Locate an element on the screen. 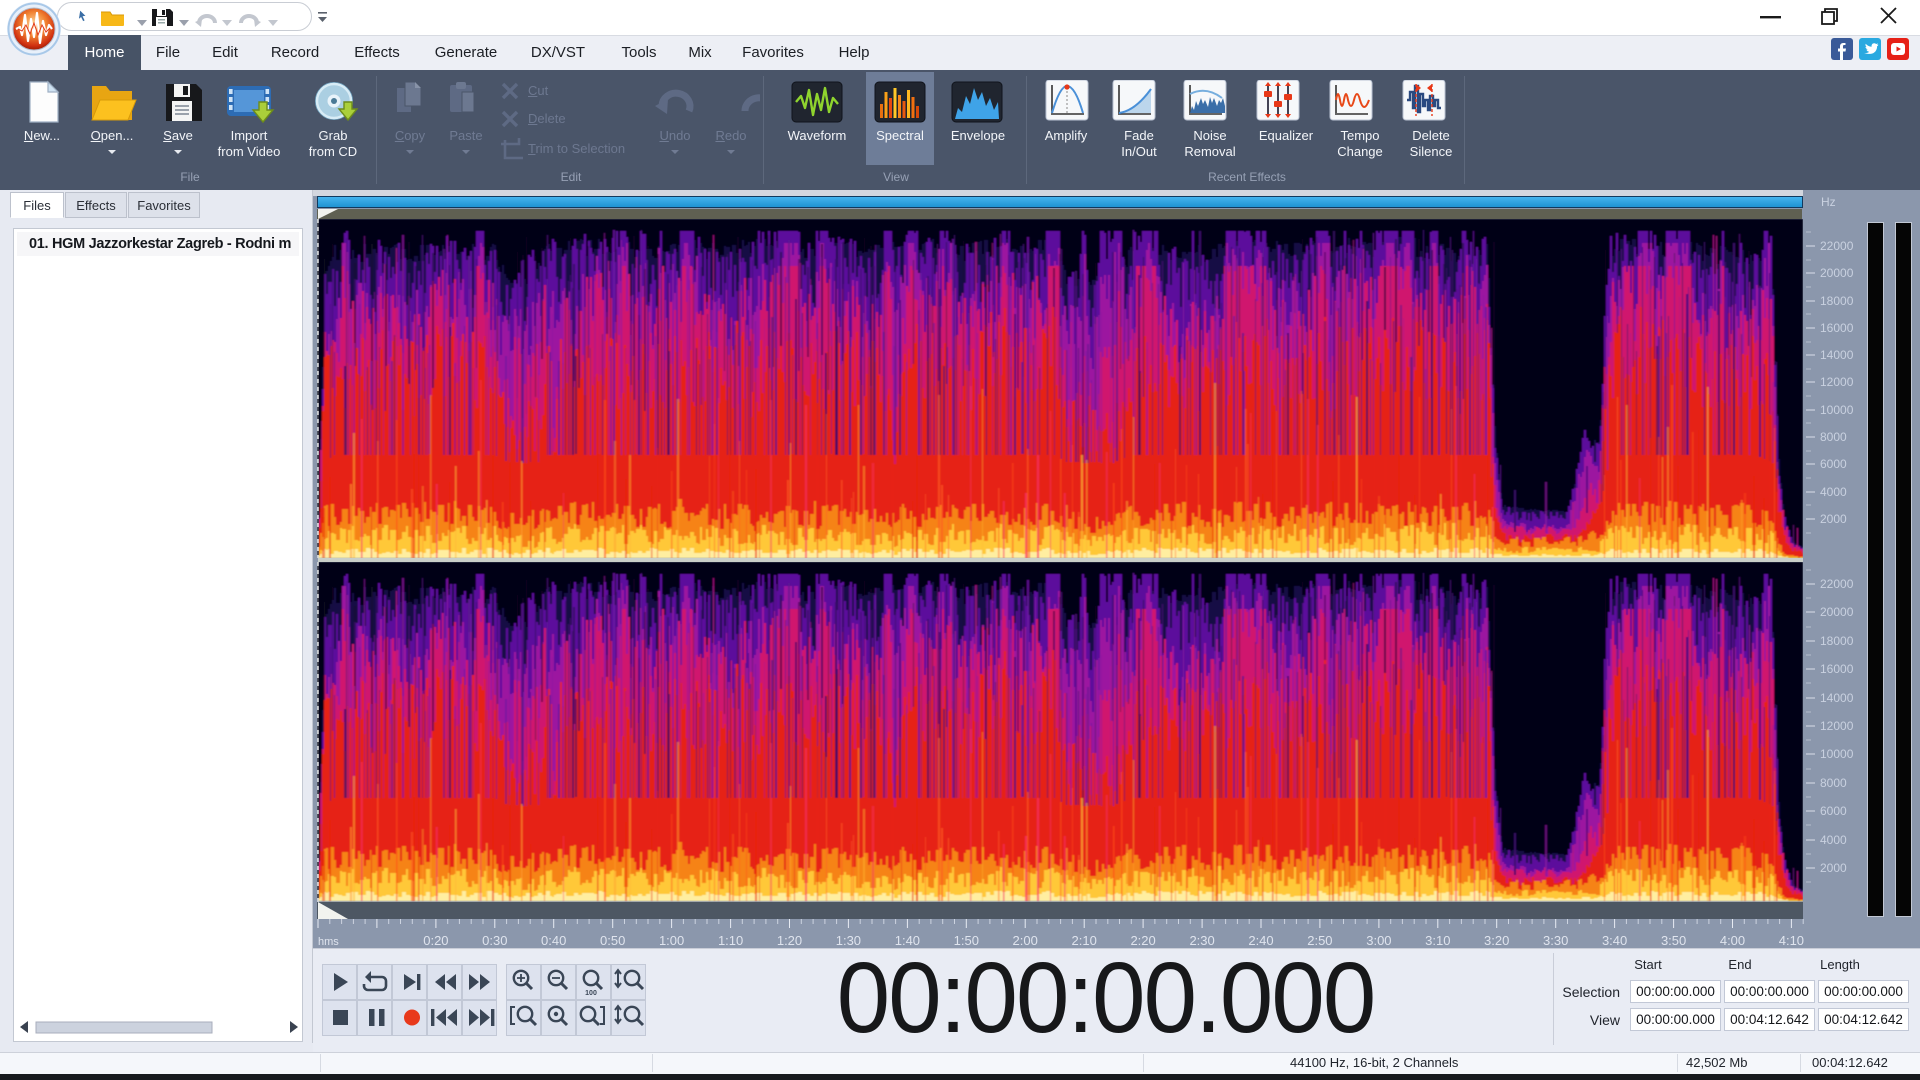  svg-text: 100 is located at coordinates (591, 993).